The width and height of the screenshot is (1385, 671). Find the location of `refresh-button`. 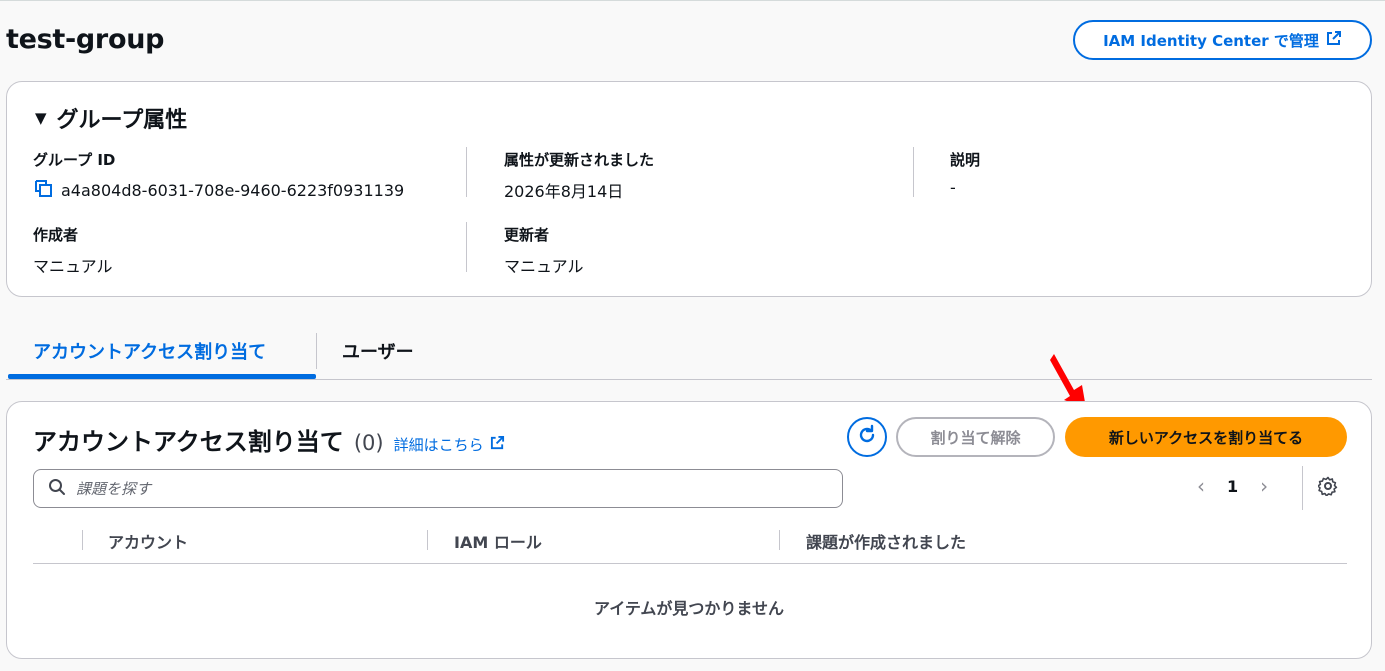

refresh-button is located at coordinates (867, 437).